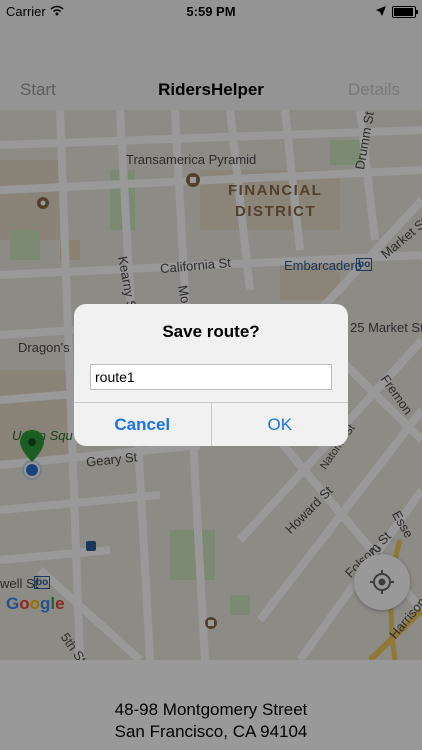  I want to click on cancel-button: Cancel, so click(143, 424).